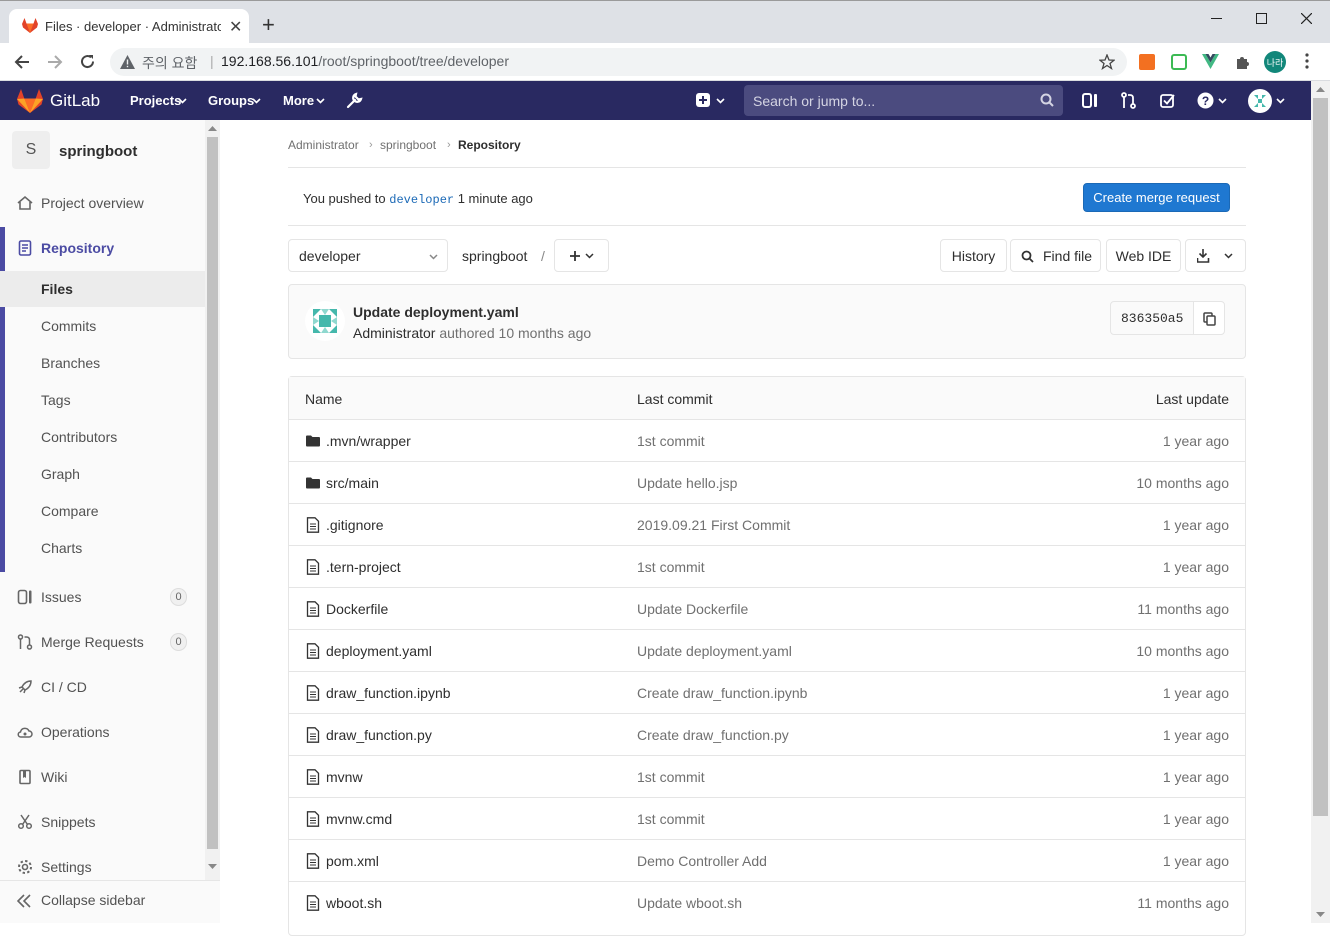 The width and height of the screenshot is (1330, 936). What do you see at coordinates (1209, 318) in the screenshot?
I see `copy-sha-button` at bounding box center [1209, 318].